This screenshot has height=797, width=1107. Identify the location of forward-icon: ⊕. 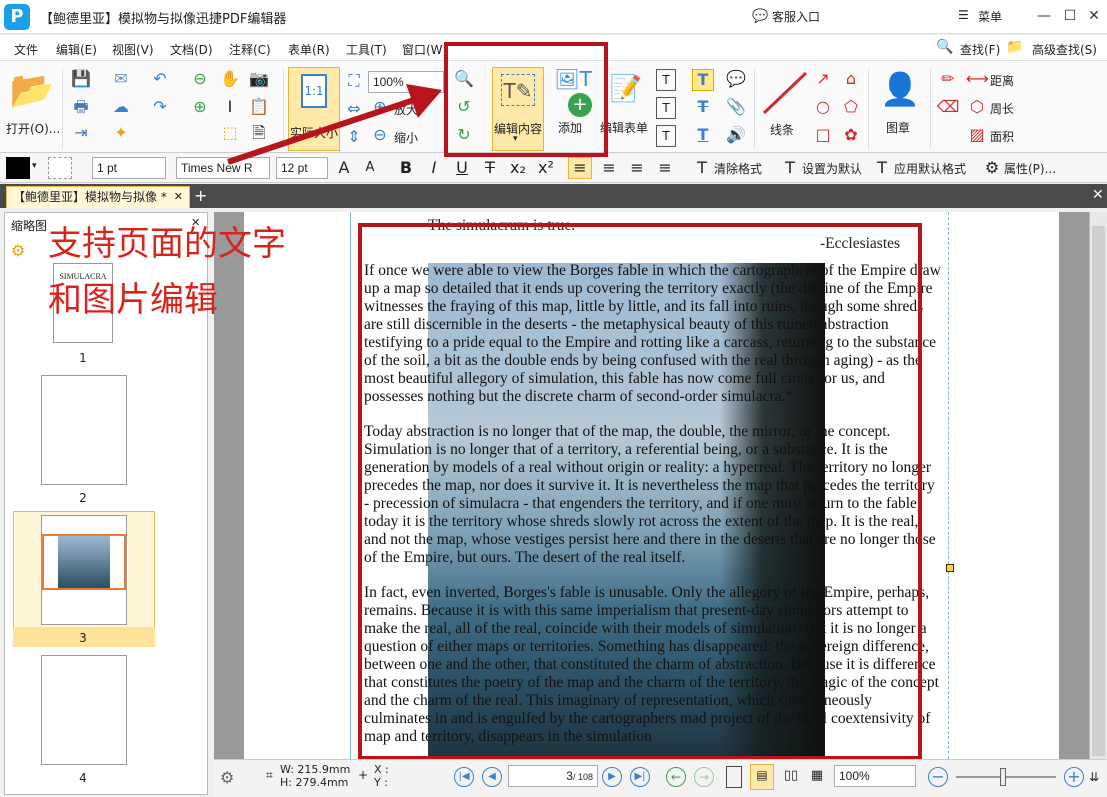
(200, 107).